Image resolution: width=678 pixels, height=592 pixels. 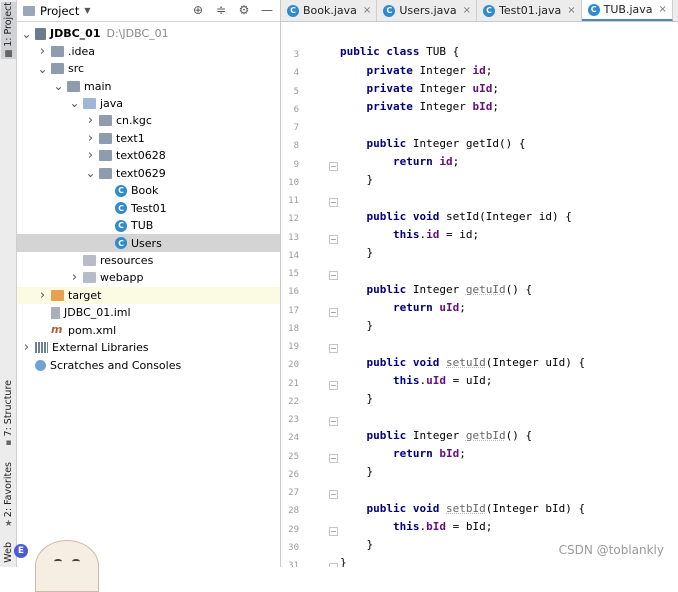 I want to click on tree-item-target: › target, so click(x=148, y=295).